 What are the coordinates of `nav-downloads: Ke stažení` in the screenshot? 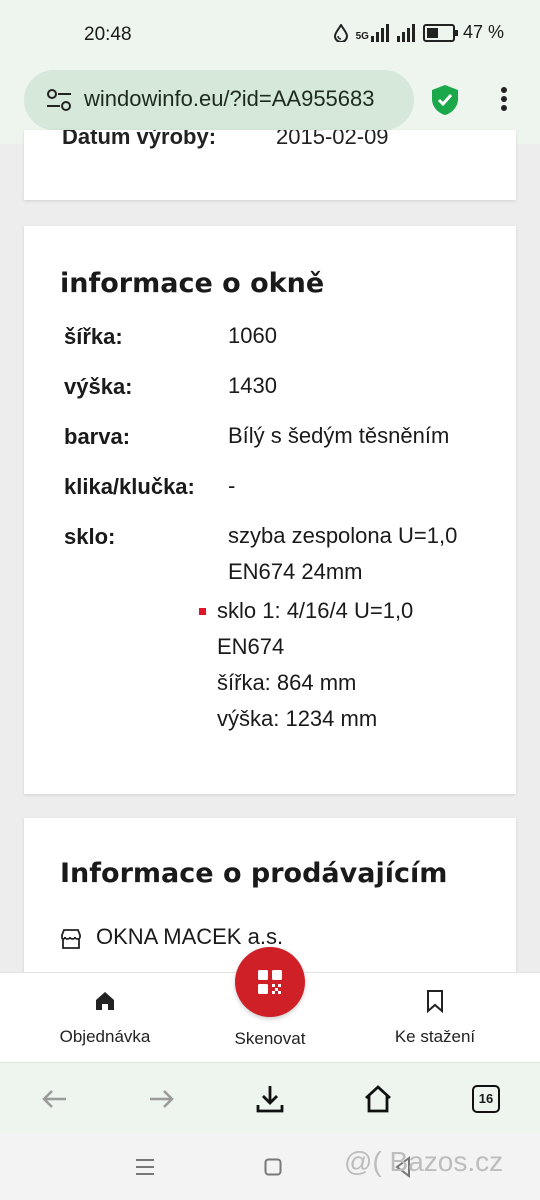 It's located at (435, 1018).